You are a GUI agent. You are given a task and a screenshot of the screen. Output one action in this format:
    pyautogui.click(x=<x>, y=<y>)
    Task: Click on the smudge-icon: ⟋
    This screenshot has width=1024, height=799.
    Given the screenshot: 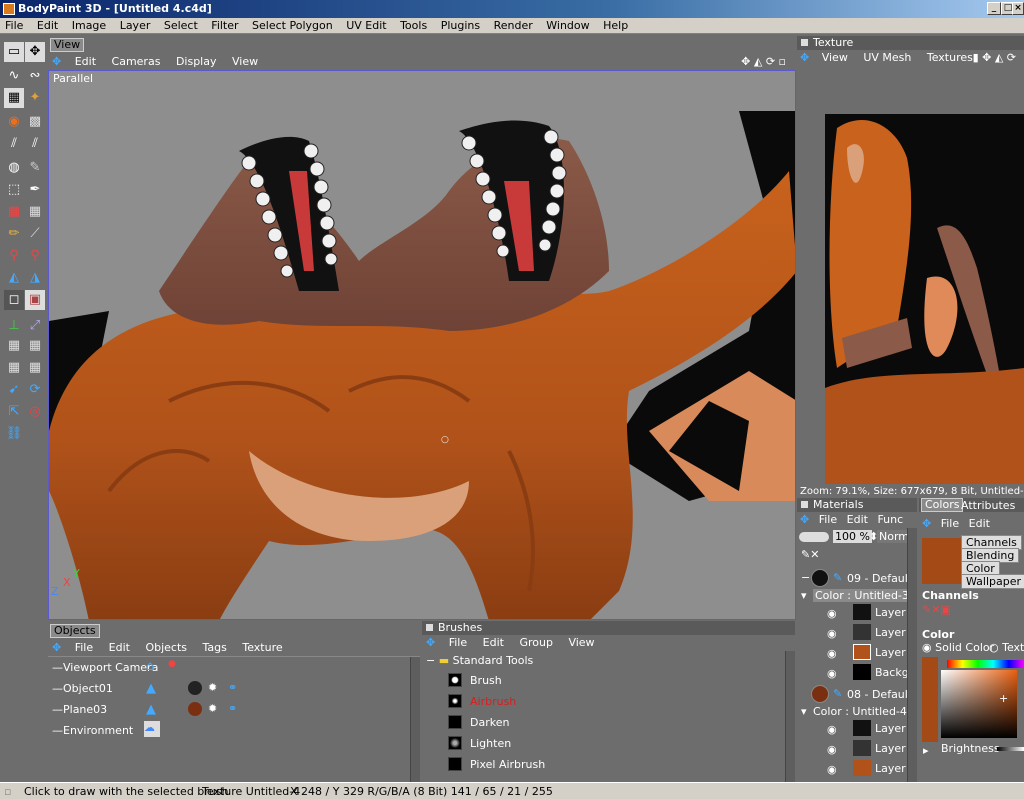 What is the action you would take?
    pyautogui.click(x=35, y=234)
    